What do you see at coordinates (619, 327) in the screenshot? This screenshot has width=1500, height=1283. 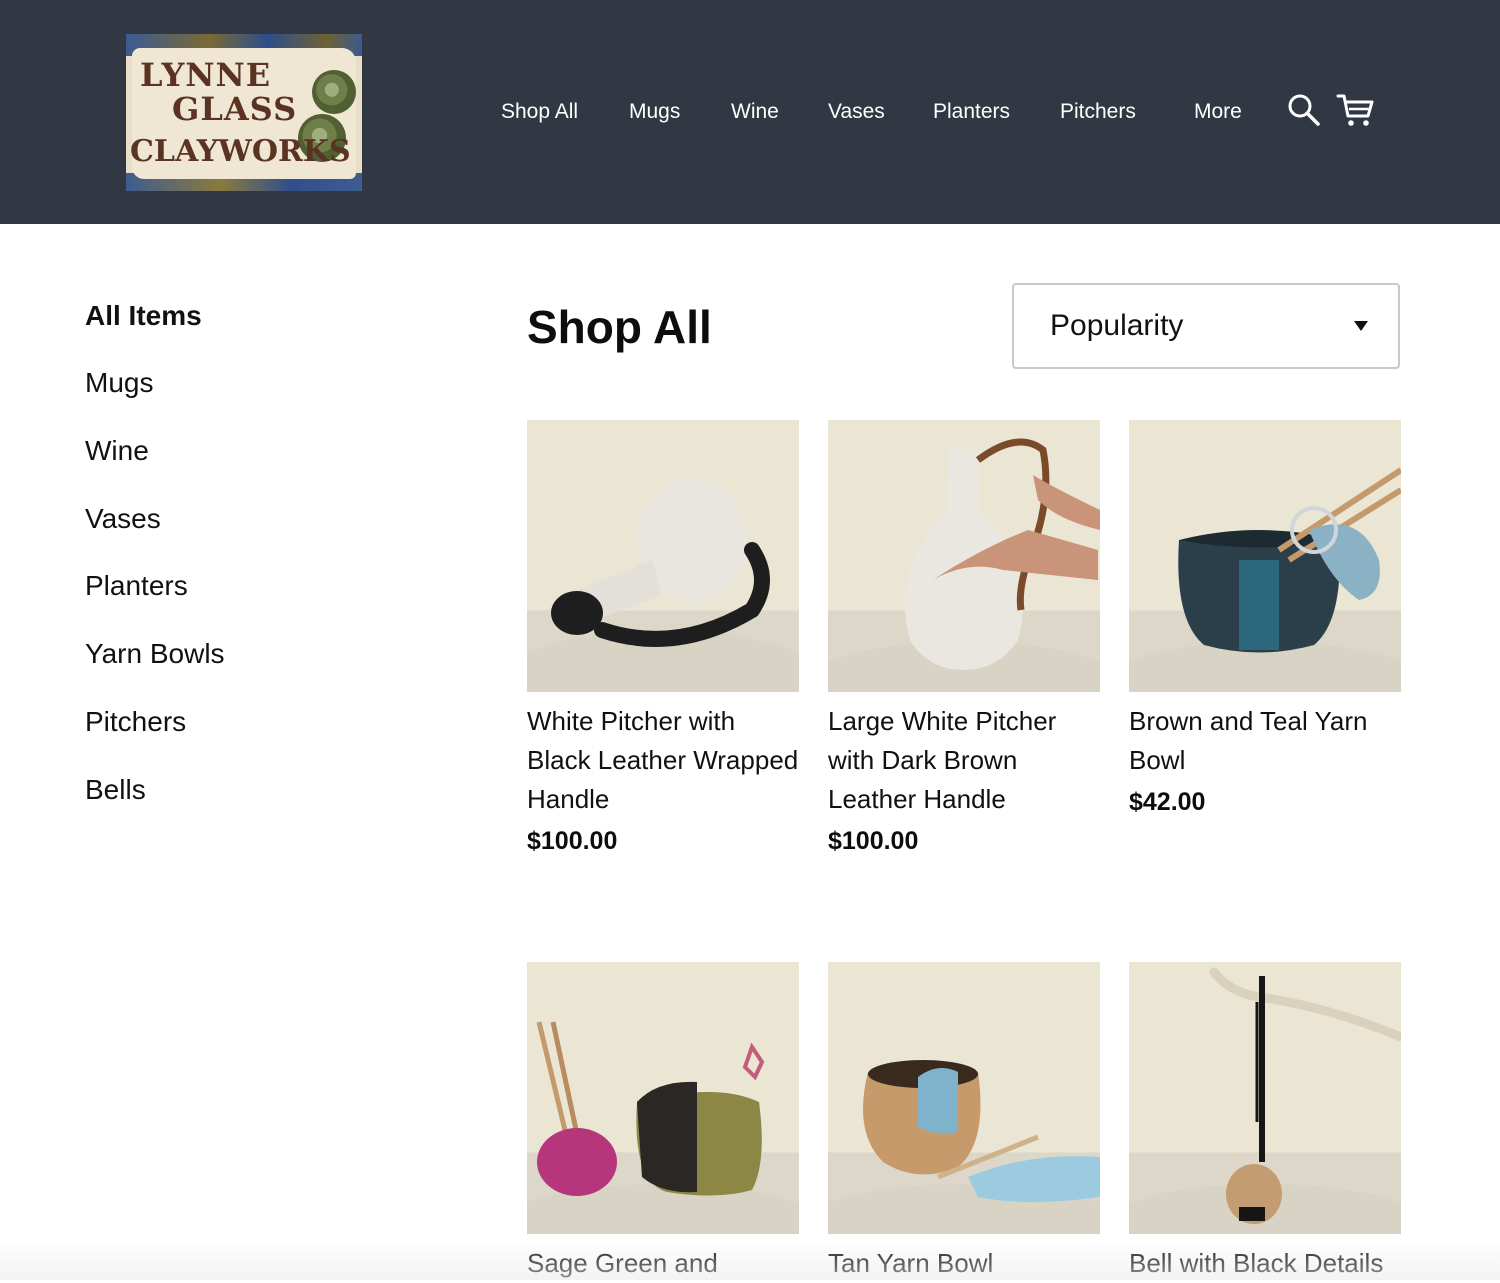 I see `page-title: Shop All` at bounding box center [619, 327].